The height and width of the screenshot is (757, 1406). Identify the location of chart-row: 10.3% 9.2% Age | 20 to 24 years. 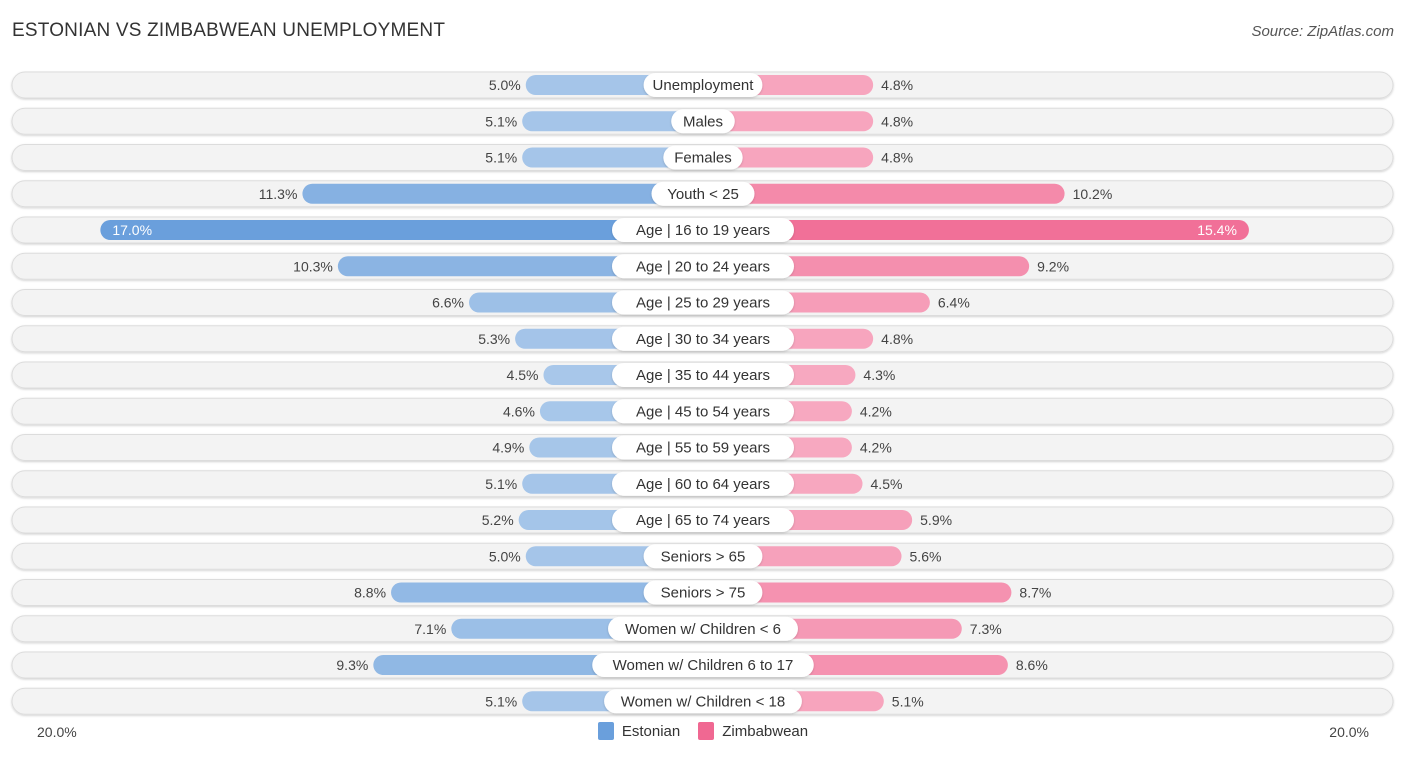
(702, 266).